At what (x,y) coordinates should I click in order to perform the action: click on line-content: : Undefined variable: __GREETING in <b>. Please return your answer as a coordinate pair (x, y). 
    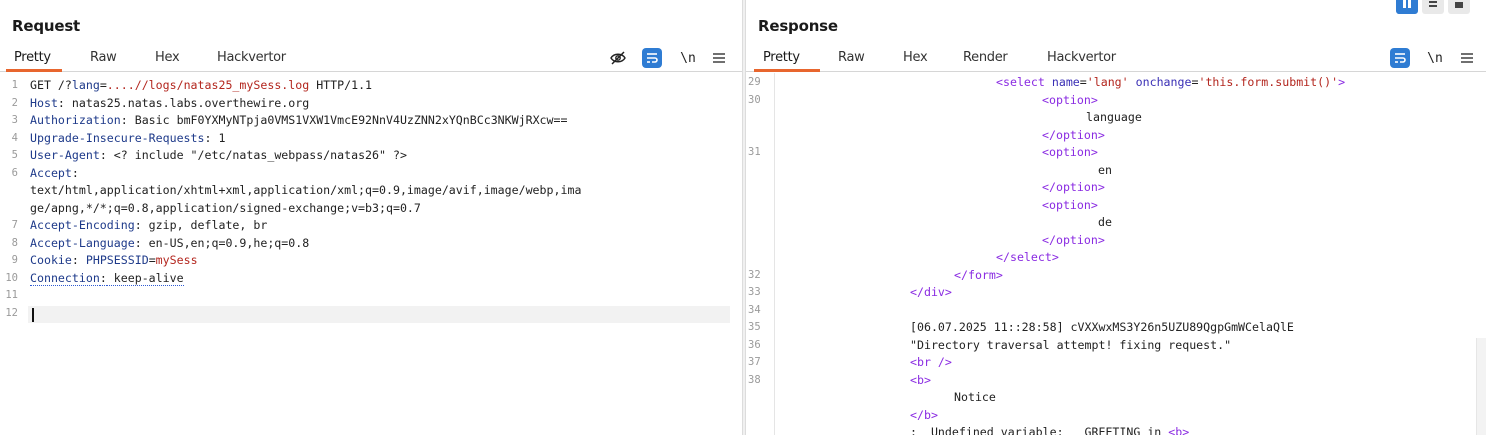
    Looking at the image, I should click on (1049, 429).